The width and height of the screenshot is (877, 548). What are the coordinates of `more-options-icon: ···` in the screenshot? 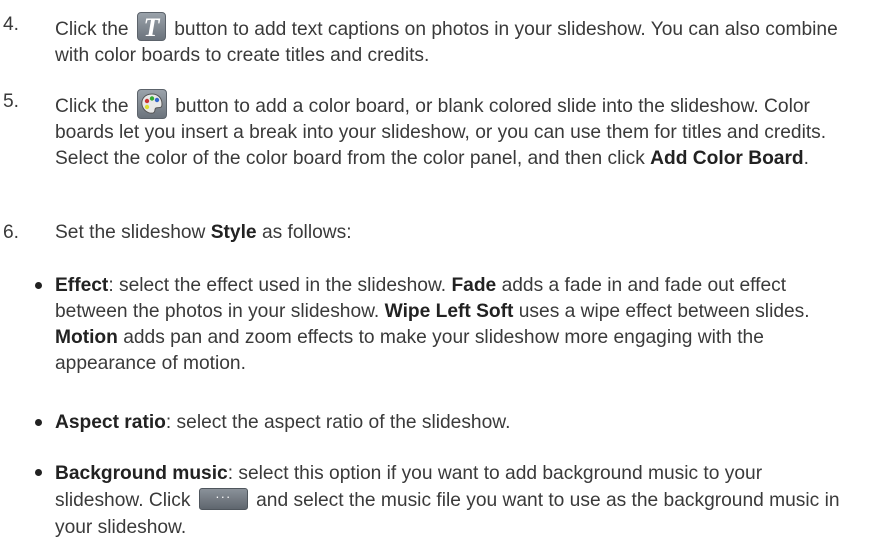 It's located at (223, 499).